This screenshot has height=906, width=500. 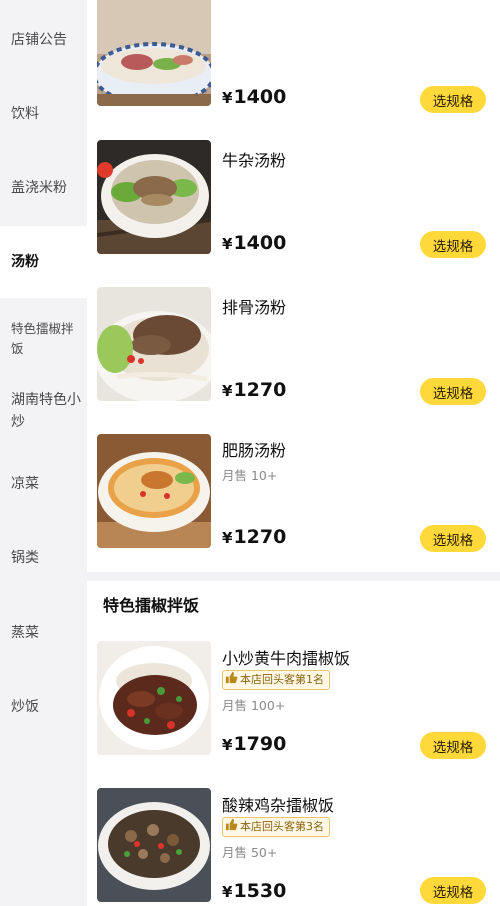 What do you see at coordinates (43, 558) in the screenshot?
I see `sidebar-item-pot-dishes: 锅类` at bounding box center [43, 558].